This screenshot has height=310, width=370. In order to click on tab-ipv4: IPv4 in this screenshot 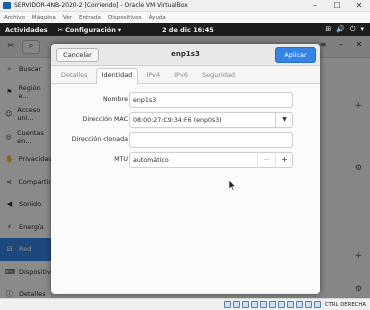, I will do `click(153, 75)`.